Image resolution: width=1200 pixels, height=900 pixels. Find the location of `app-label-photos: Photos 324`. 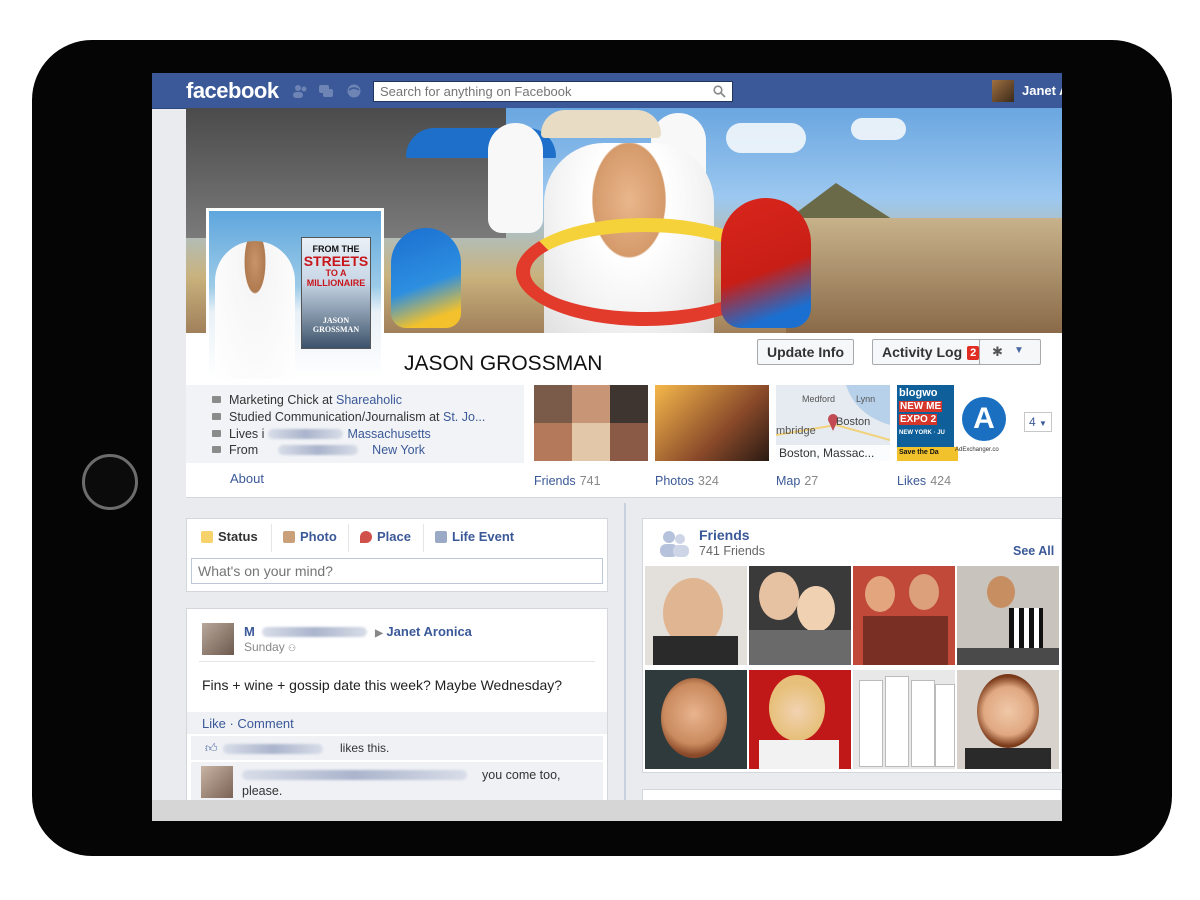

app-label-photos: Photos 324 is located at coordinates (687, 481).